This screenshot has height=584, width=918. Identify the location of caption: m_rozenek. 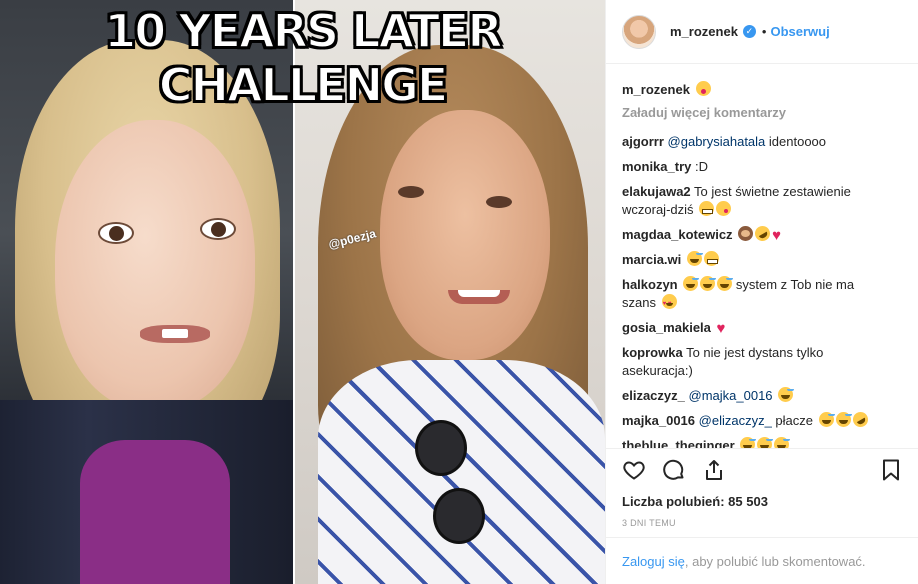
(762, 90).